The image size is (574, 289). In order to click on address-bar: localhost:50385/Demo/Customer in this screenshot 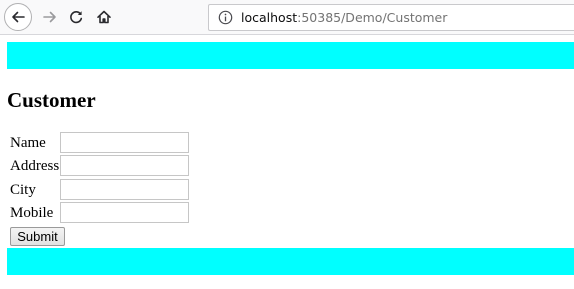, I will do `click(391, 17)`.